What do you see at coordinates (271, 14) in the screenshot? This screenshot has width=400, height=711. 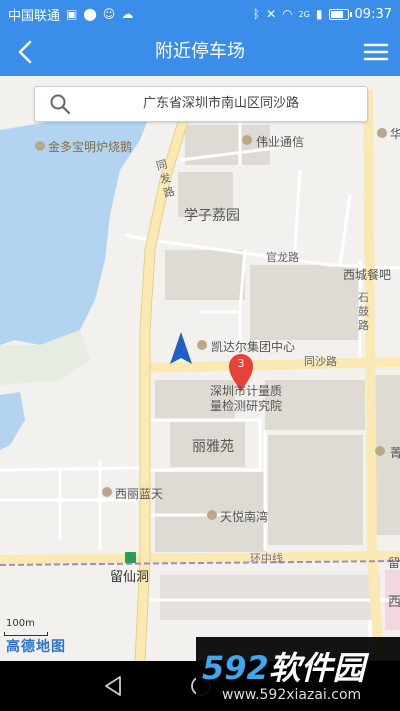 I see `mute-icon: ✕` at bounding box center [271, 14].